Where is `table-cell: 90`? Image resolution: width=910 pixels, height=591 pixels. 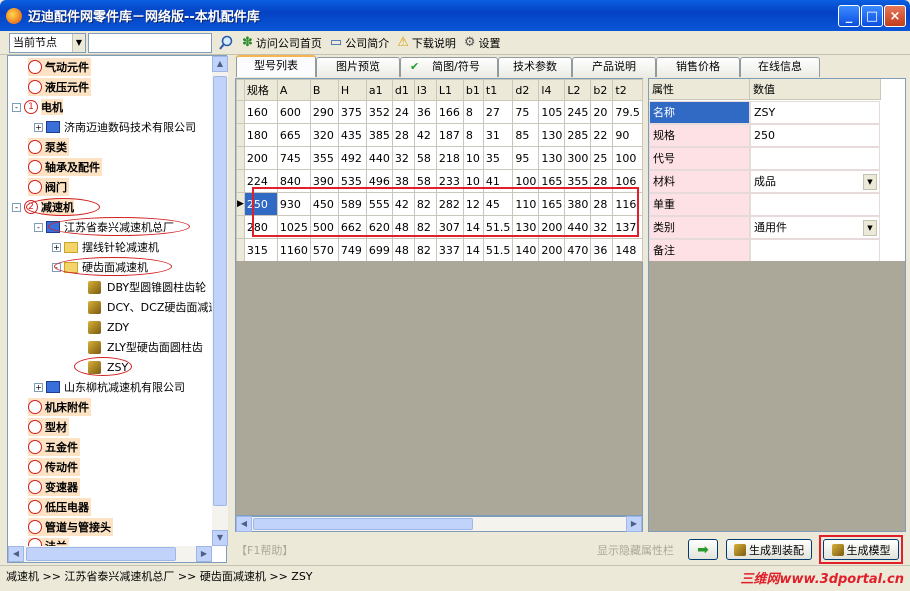 table-cell: 90 is located at coordinates (627, 135).